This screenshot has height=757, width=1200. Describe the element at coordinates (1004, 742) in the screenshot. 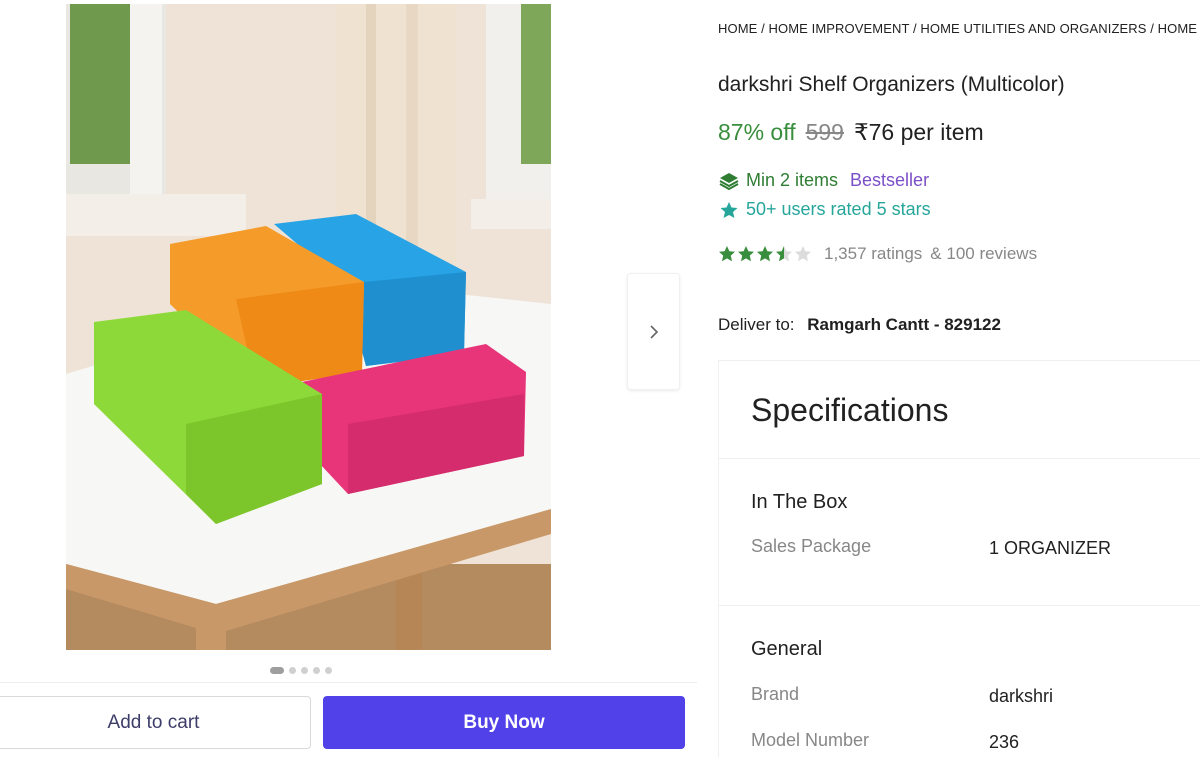

I see `spec-value: 236` at that location.